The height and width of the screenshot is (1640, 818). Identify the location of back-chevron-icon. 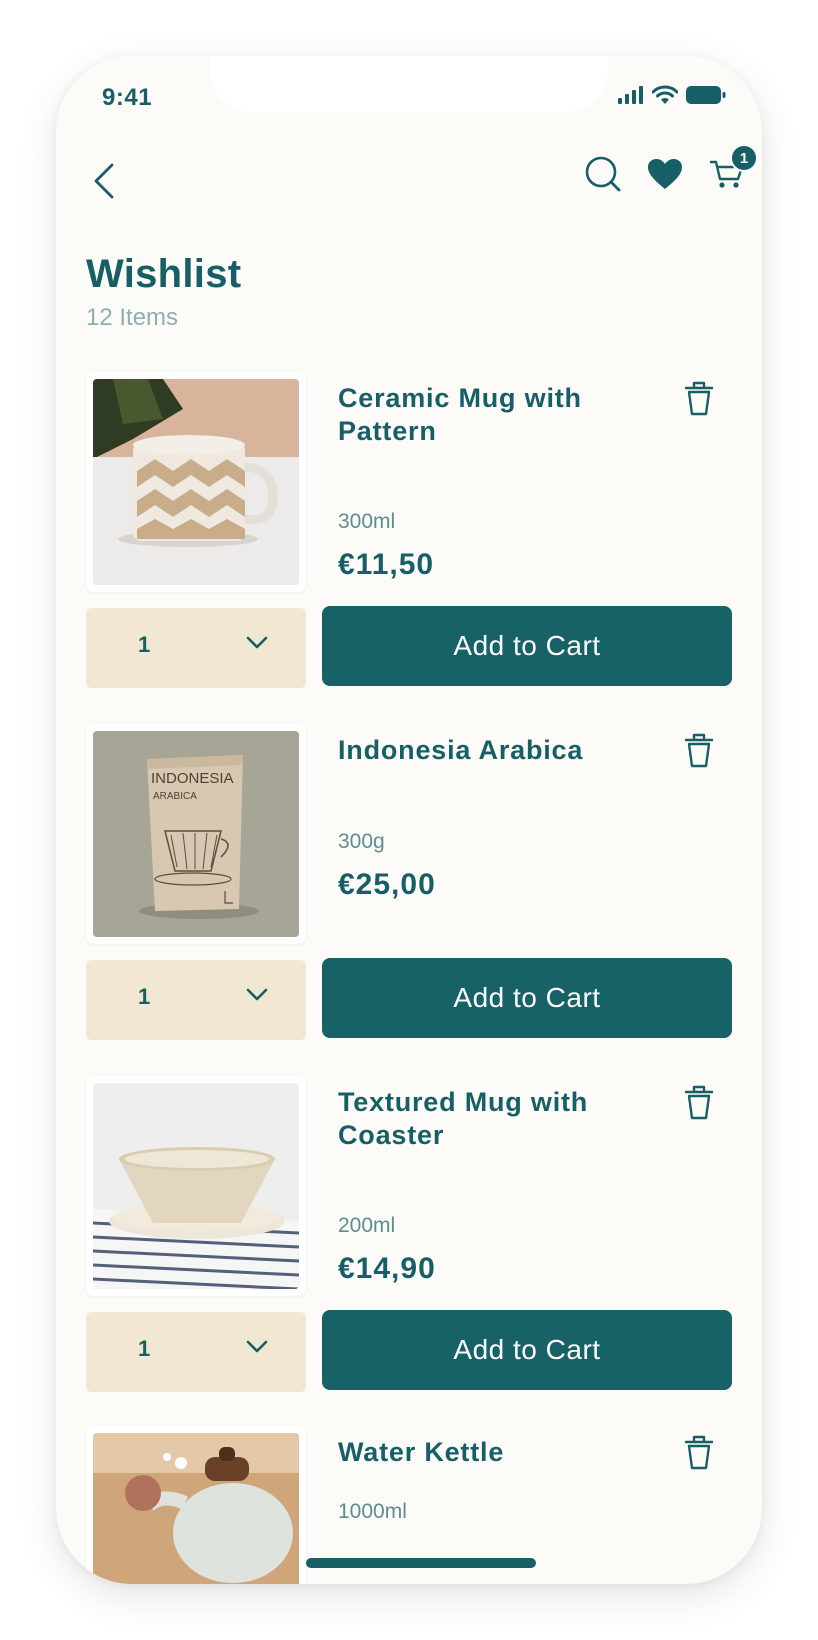
(104, 181).